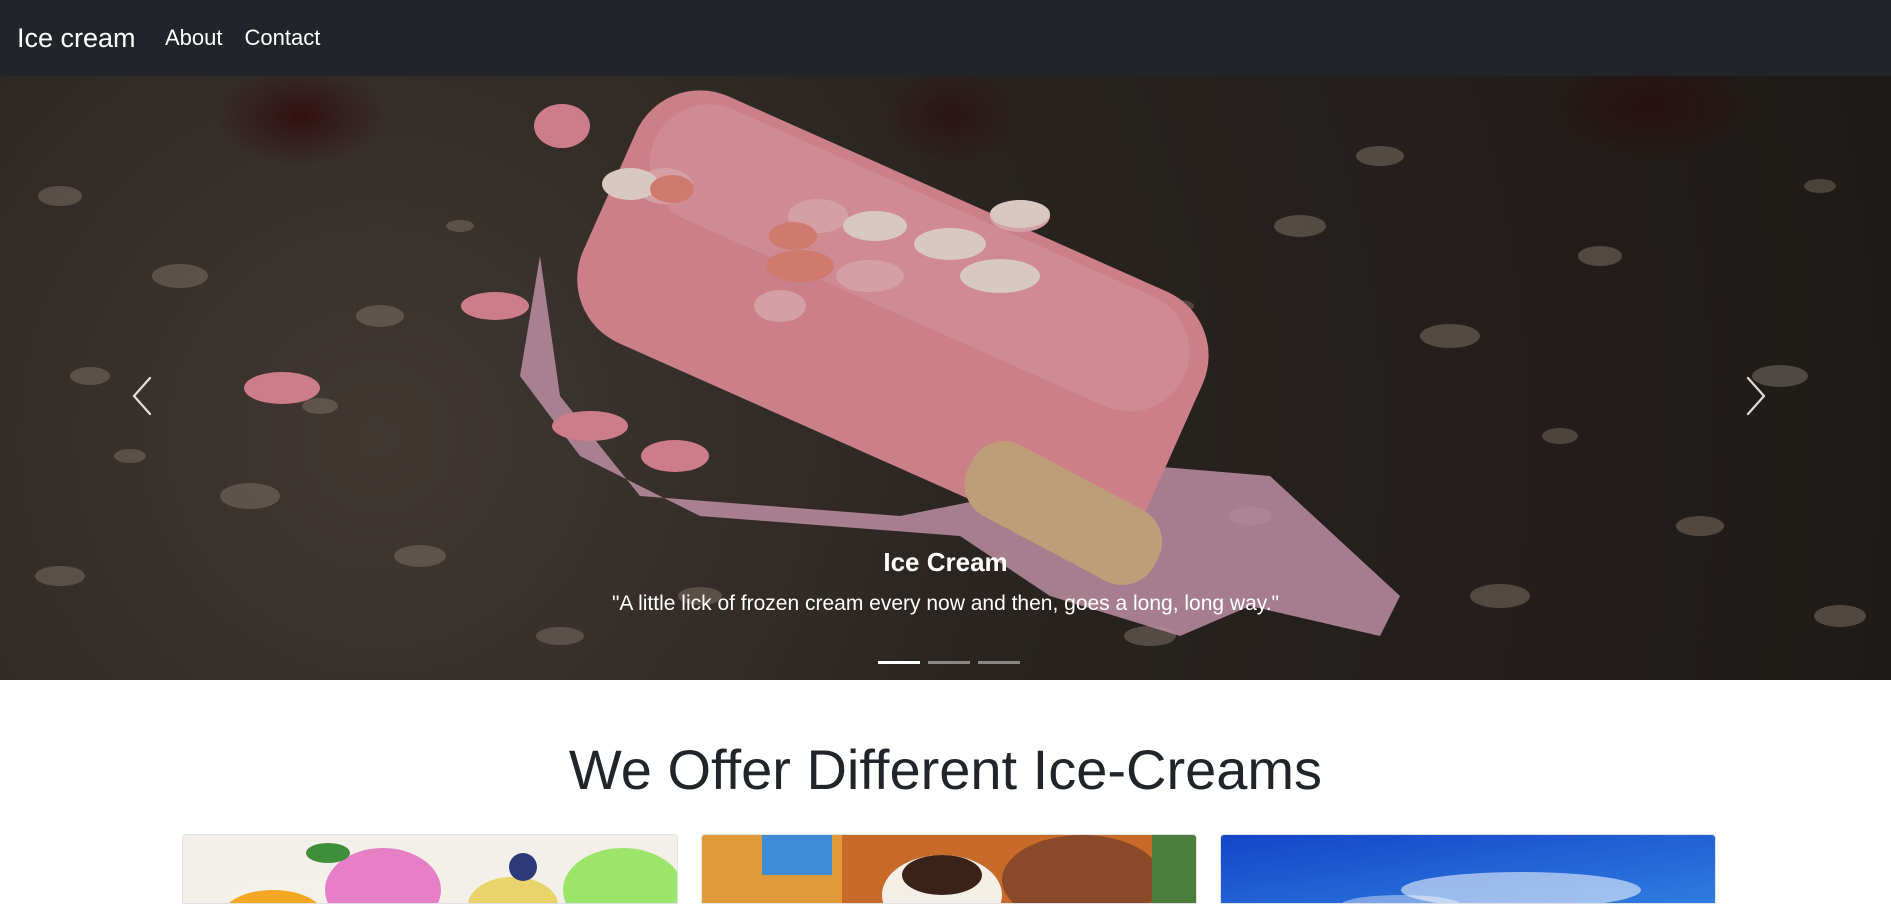 The image size is (1891, 904). Describe the element at coordinates (242, 38) in the screenshot. I see `nav-links: About Contact` at that location.